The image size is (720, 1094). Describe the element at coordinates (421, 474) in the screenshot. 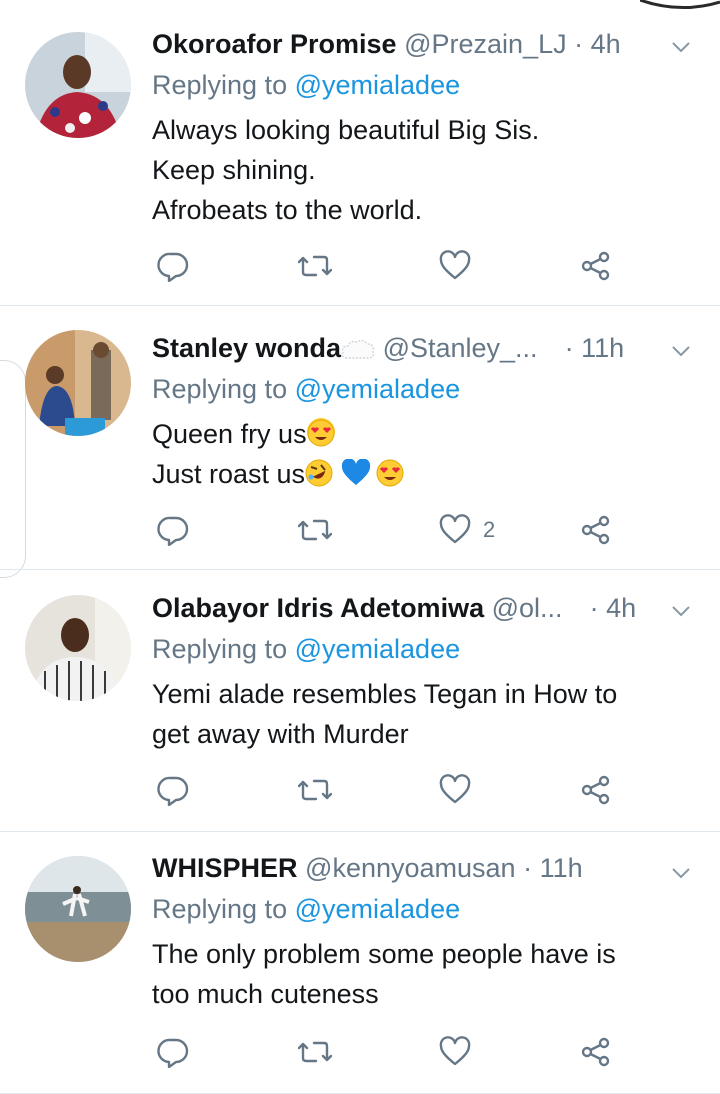

I see `text-line: Just roast us` at that location.